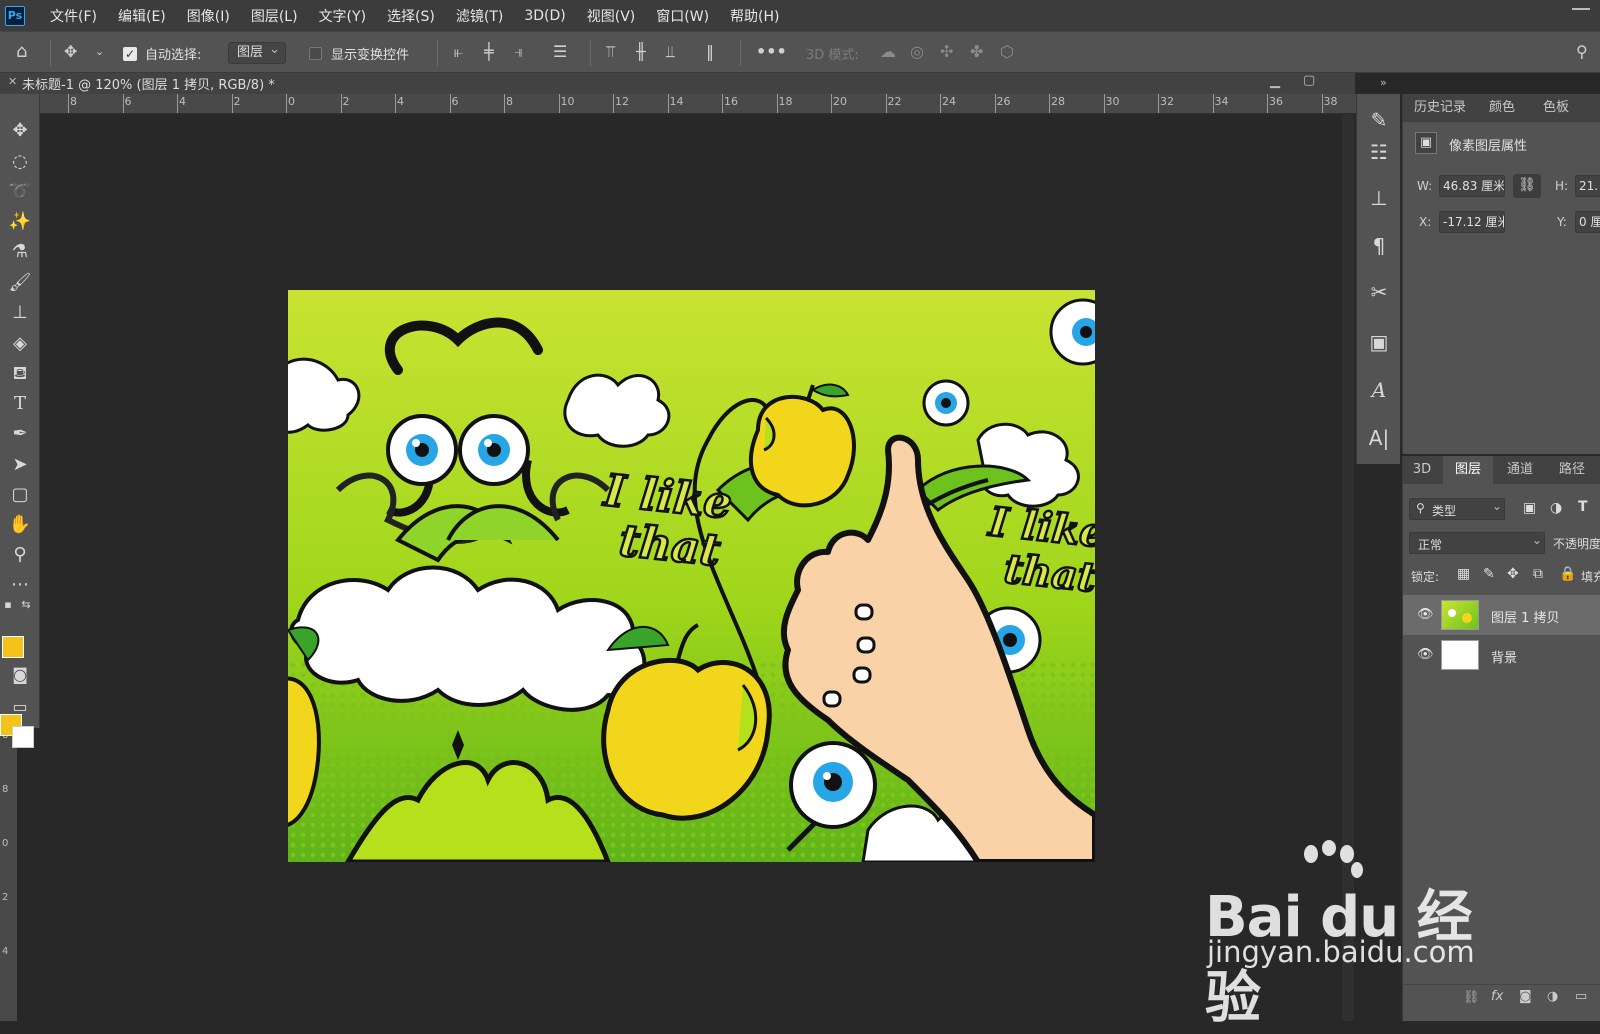  I want to click on tab-3d: 3D, so click(1422, 470).